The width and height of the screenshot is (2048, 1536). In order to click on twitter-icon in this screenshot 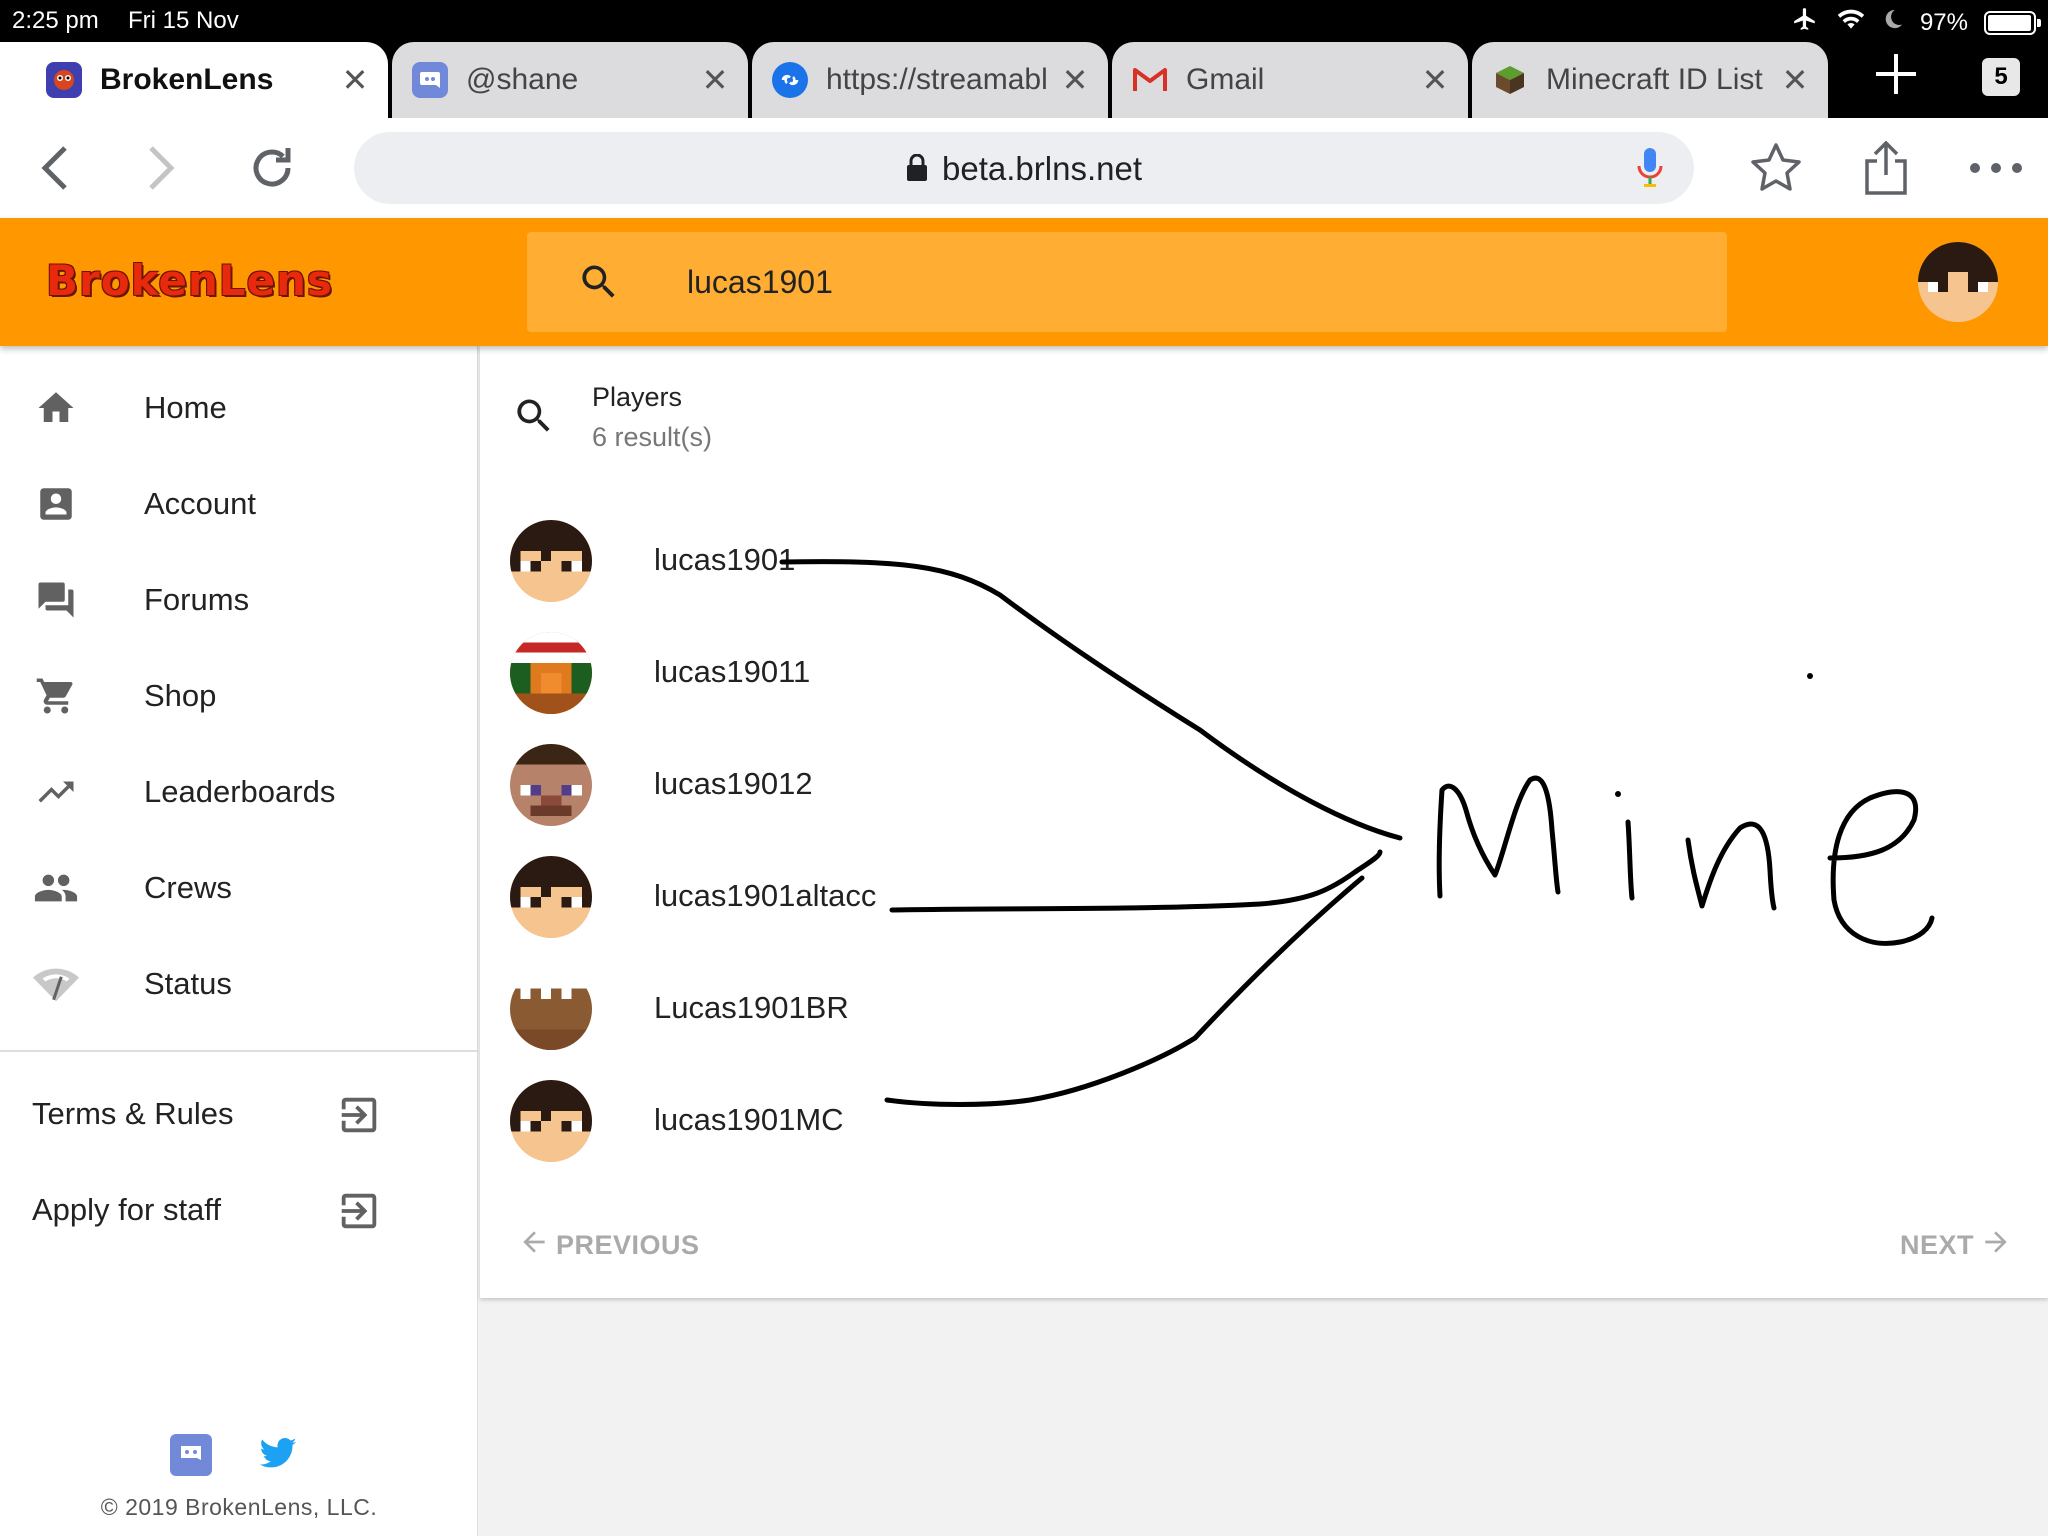, I will do `click(278, 1457)`.